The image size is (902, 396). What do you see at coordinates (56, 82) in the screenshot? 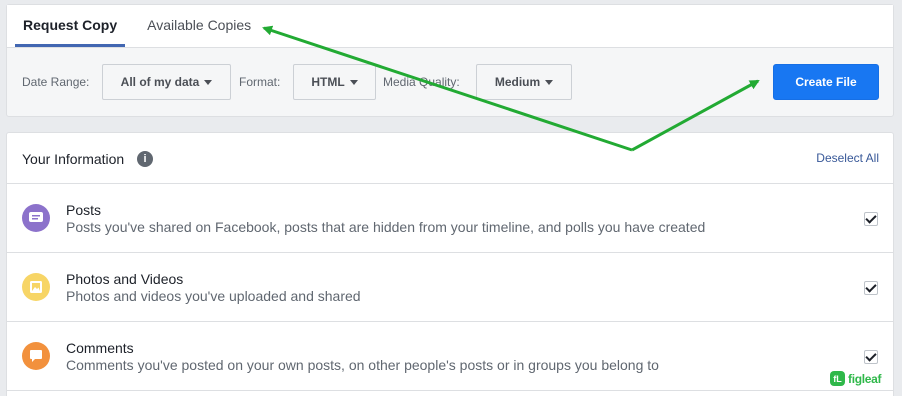
I see `date-range-label: Date Range:` at bounding box center [56, 82].